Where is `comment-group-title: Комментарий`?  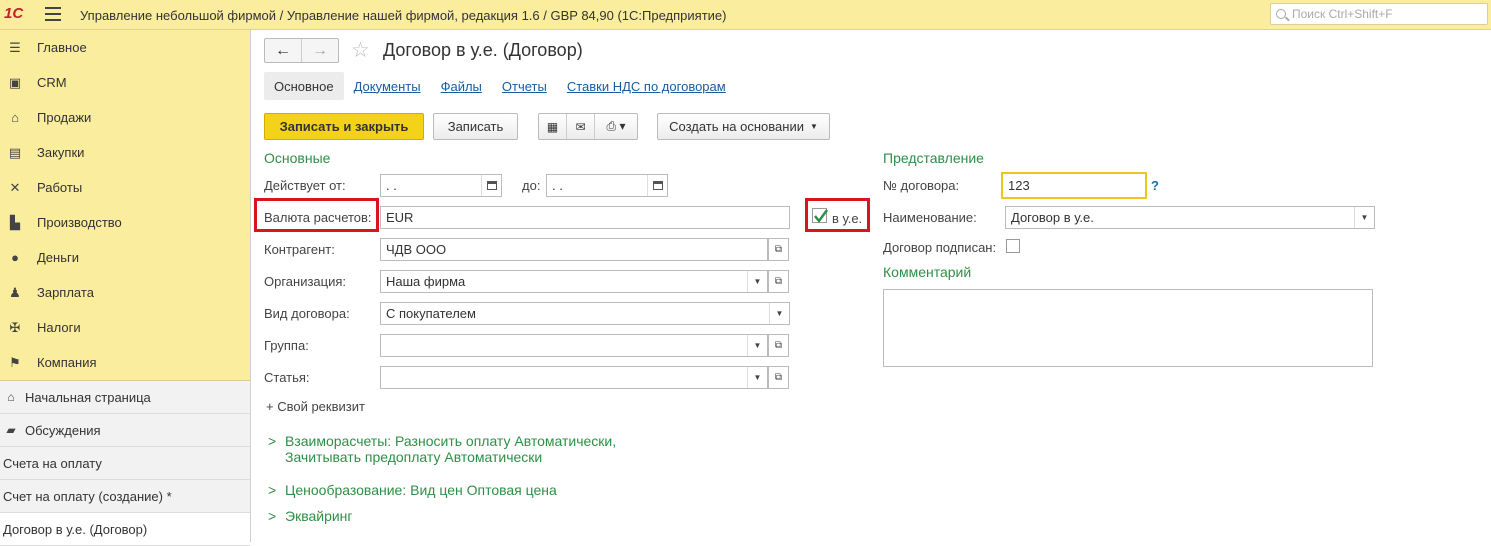
comment-group-title: Комментарий is located at coordinates (927, 272).